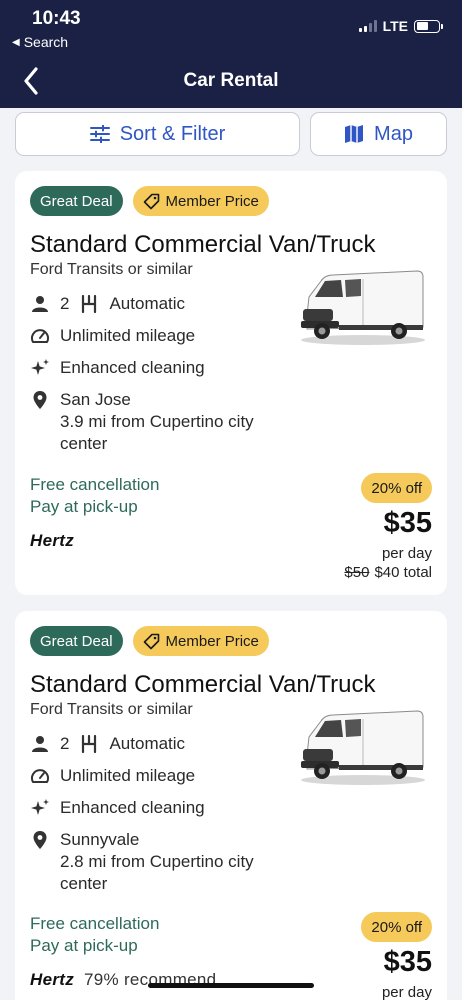 The image size is (462, 1000). Describe the element at coordinates (100, 839) in the screenshot. I see `location-name: Sunnyvale` at that location.